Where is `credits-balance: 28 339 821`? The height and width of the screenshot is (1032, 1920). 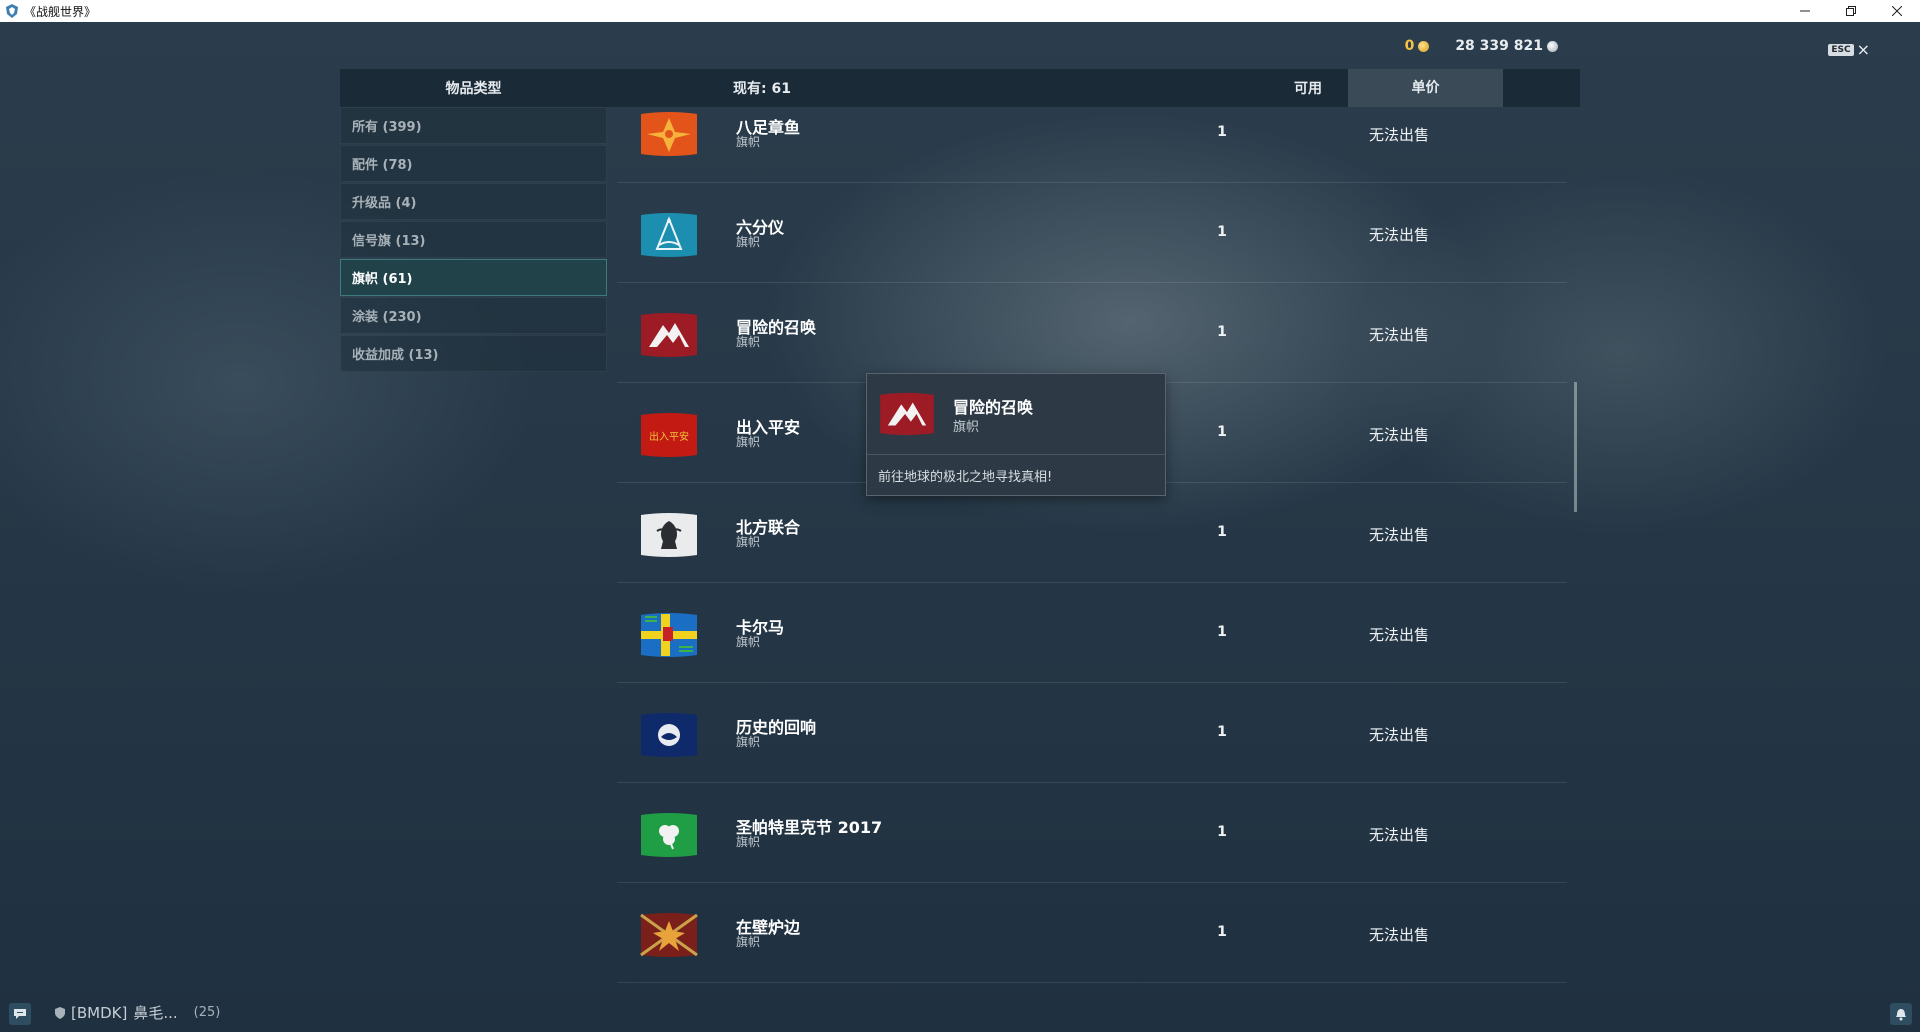 credits-balance: 28 339 821 is located at coordinates (1506, 46).